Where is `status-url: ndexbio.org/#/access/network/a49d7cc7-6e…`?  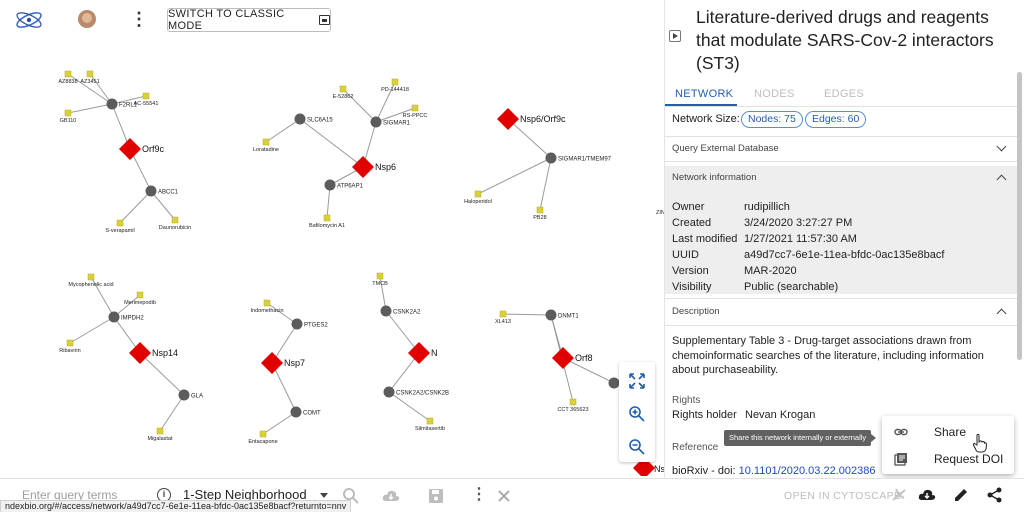 status-url: ndexbio.org/#/access/network/a49d7cc7-6e… is located at coordinates (176, 506).